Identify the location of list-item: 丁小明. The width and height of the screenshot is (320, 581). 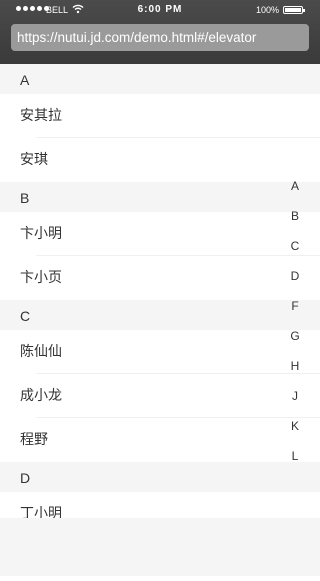
(160, 505).